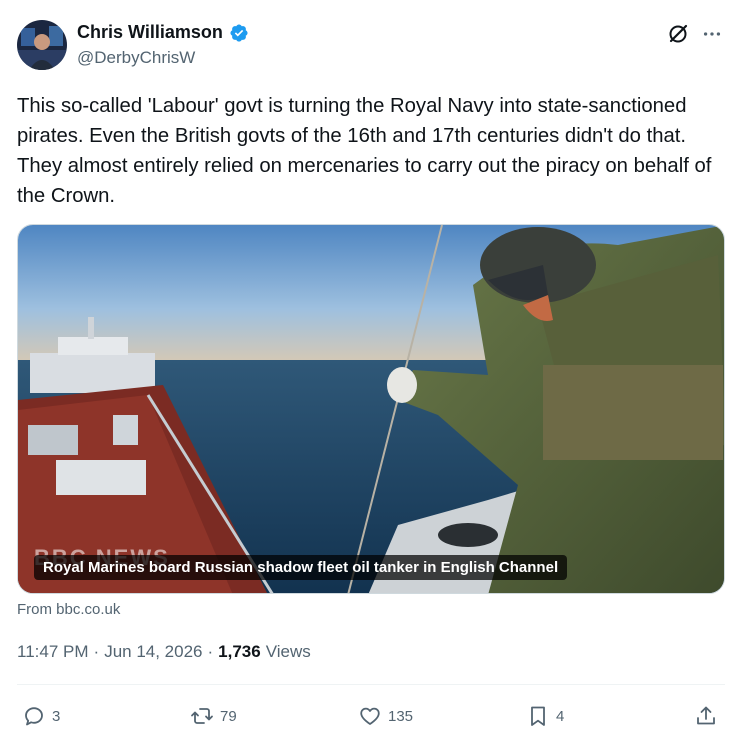 This screenshot has height=745, width=742. Describe the element at coordinates (213, 716) in the screenshot. I see `repost-button: 79` at that location.